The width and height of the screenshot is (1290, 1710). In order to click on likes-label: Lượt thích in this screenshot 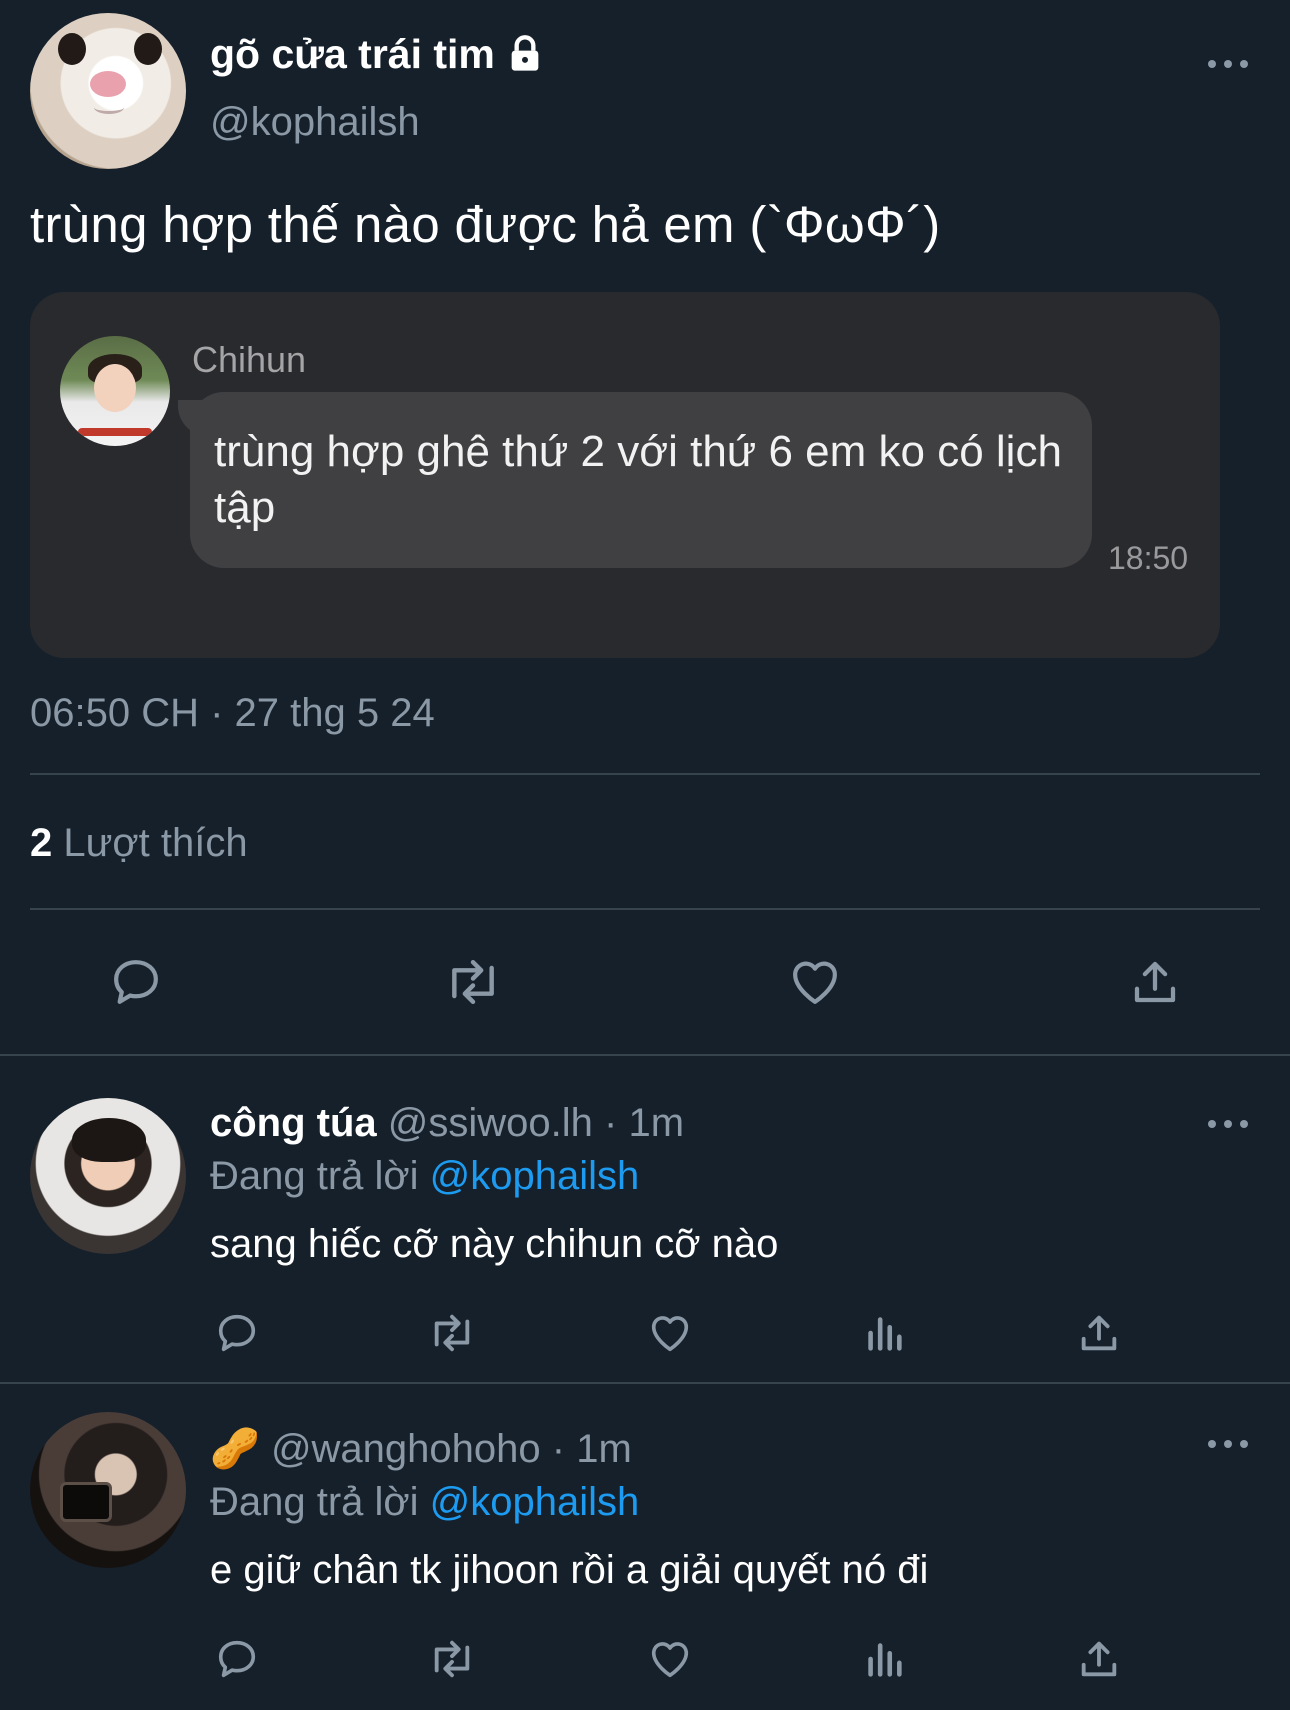, I will do `click(155, 843)`.